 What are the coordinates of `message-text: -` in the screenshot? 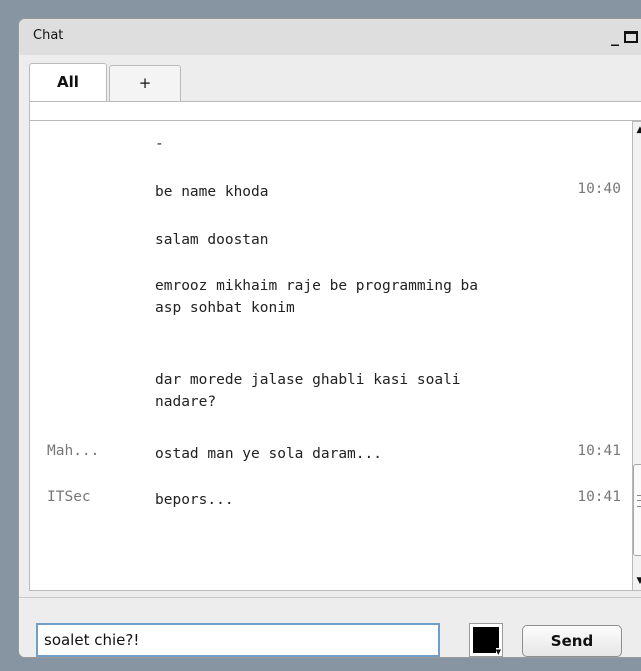 It's located at (159, 144).